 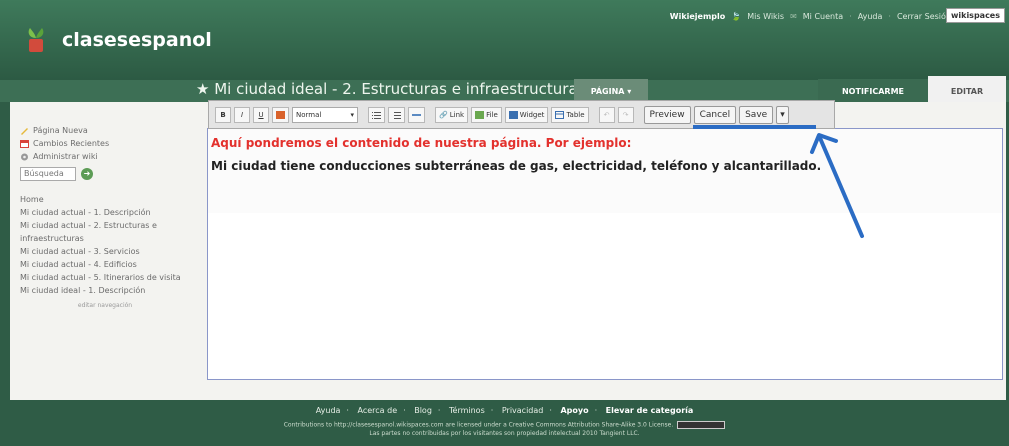 What do you see at coordinates (443, 114) in the screenshot?
I see `link-icon: 🔗` at bounding box center [443, 114].